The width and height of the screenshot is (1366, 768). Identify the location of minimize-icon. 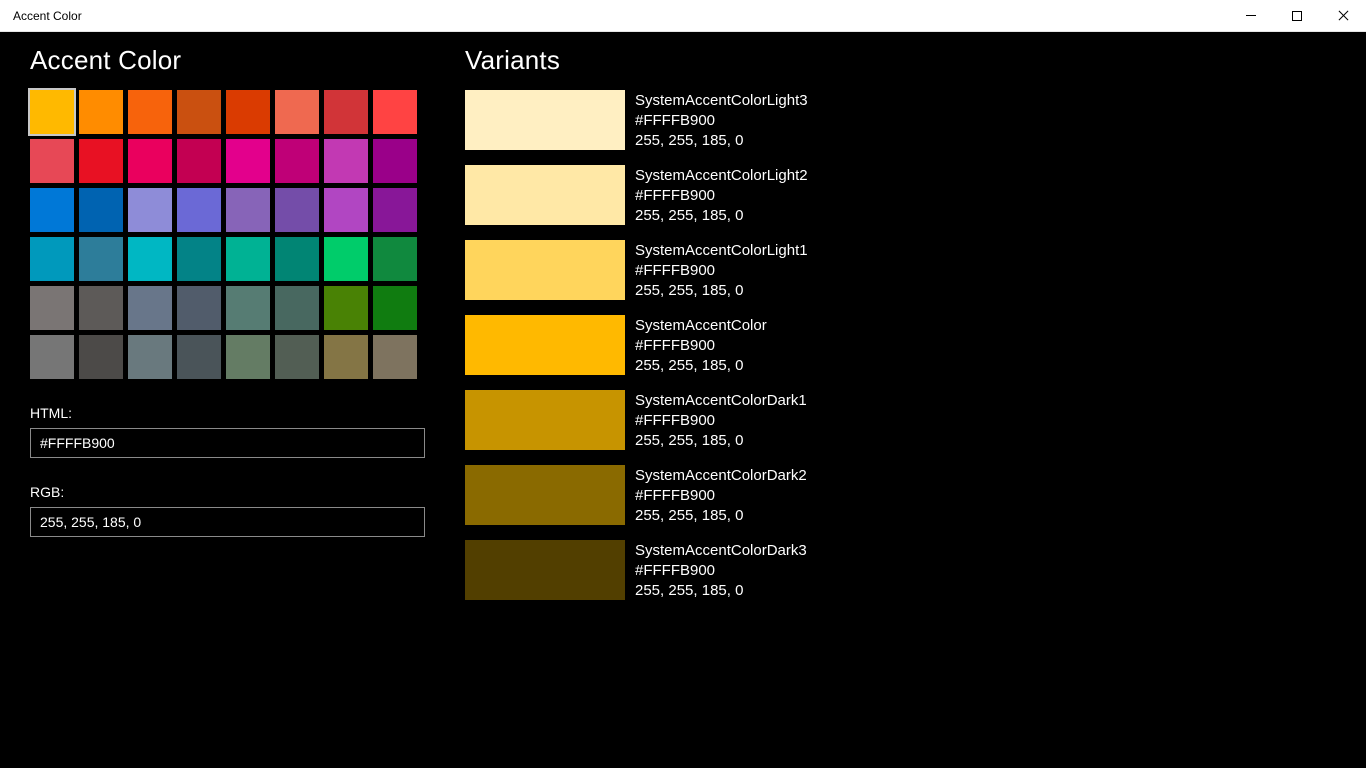
(1251, 15).